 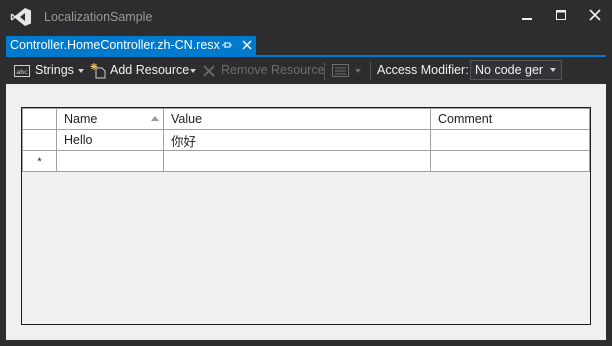 I want to click on column-header-label: Name, so click(x=81, y=119).